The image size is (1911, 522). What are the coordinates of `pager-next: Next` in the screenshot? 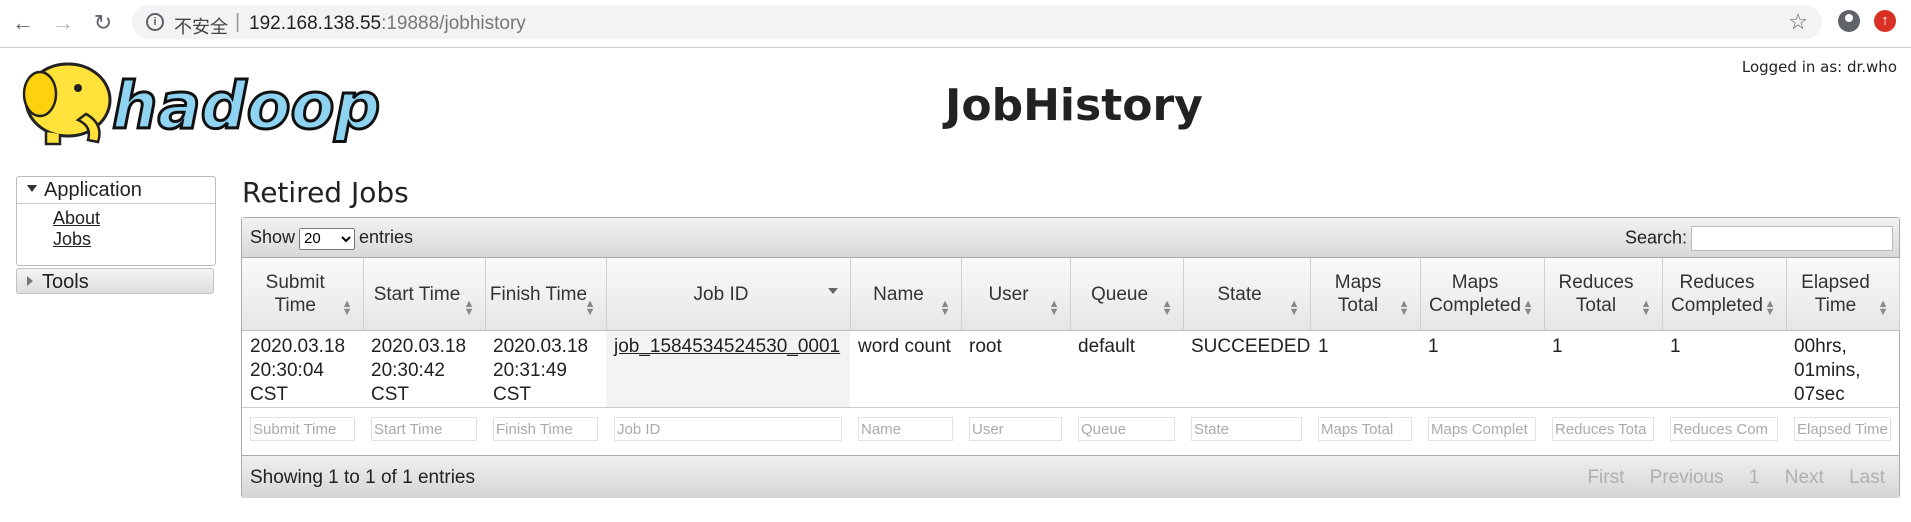 It's located at (1804, 477).